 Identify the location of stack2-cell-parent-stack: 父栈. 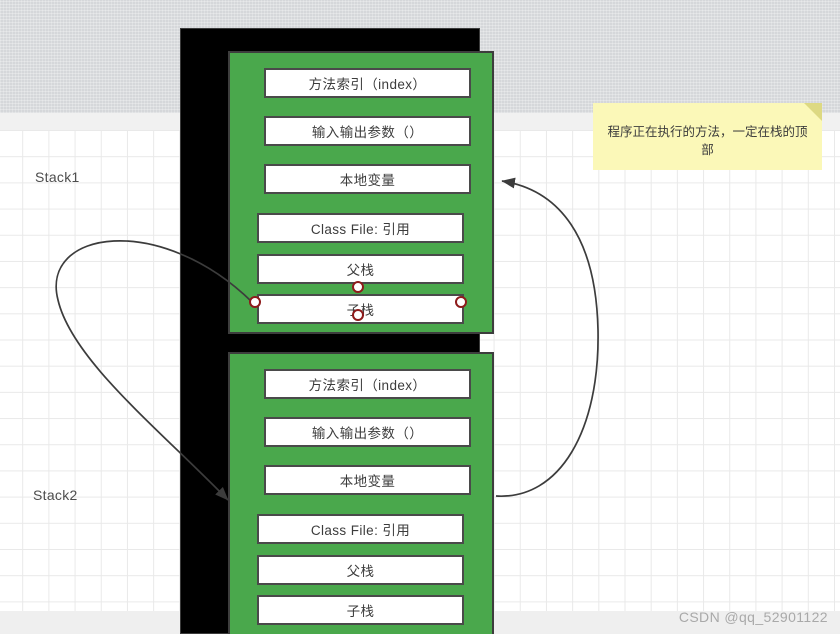
(360, 570).